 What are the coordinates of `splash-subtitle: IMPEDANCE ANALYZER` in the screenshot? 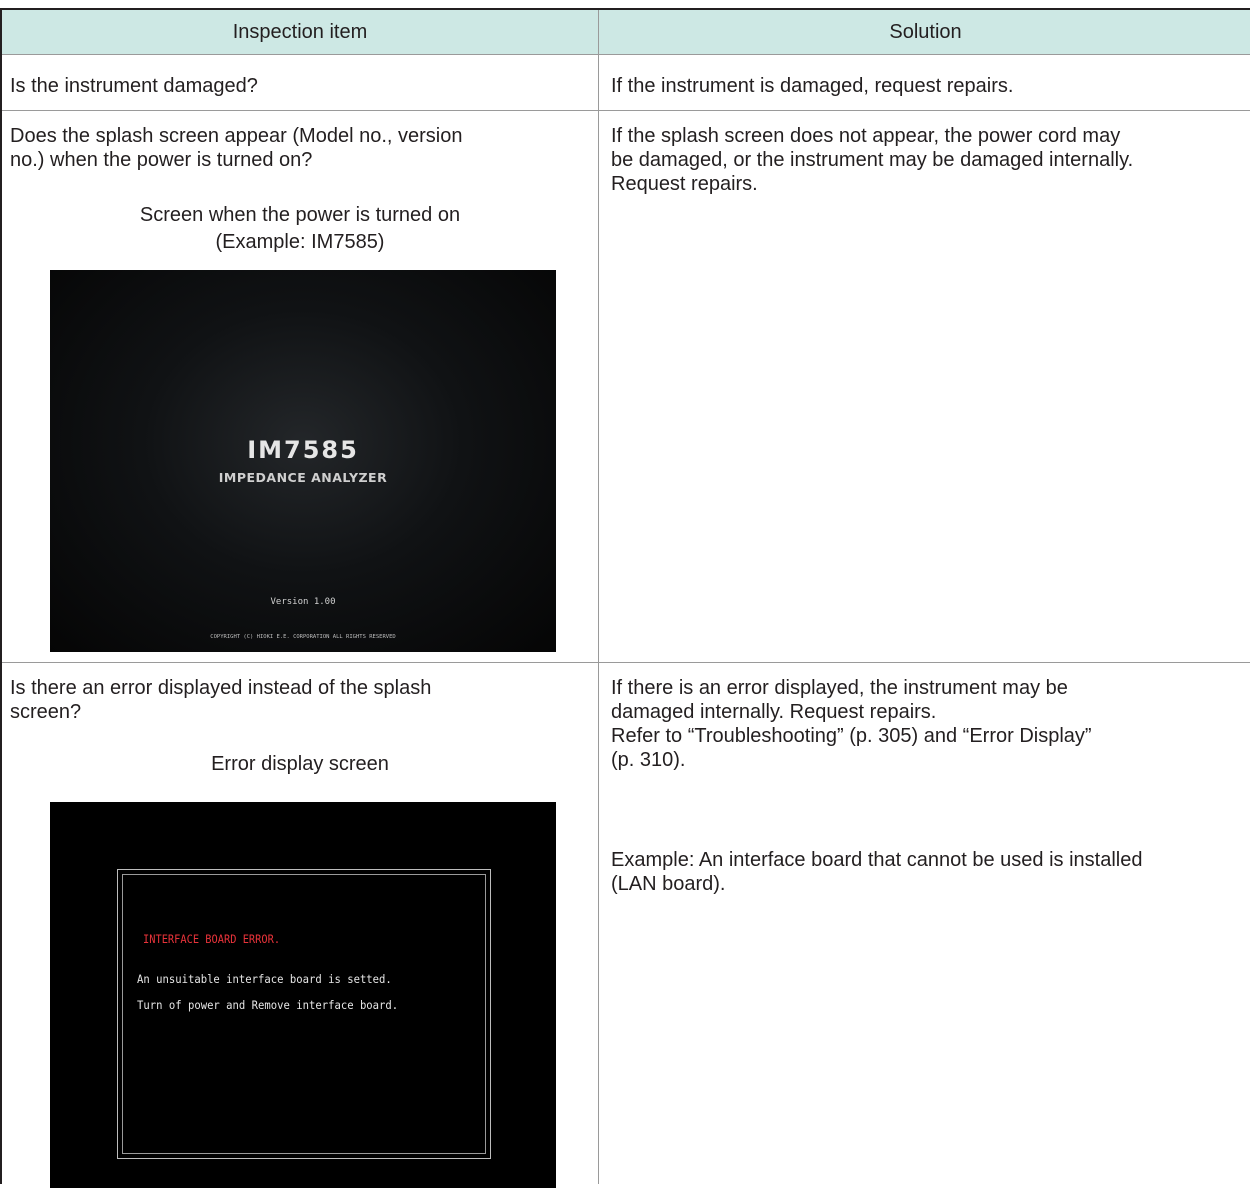 It's located at (303, 477).